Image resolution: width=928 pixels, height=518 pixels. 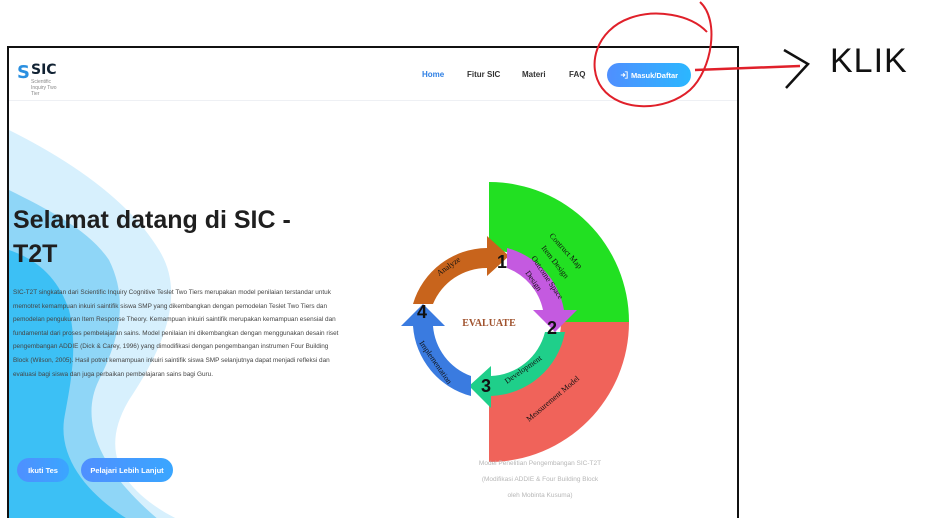 What do you see at coordinates (23, 72) in the screenshot?
I see `logo-s-icon: S` at bounding box center [23, 72].